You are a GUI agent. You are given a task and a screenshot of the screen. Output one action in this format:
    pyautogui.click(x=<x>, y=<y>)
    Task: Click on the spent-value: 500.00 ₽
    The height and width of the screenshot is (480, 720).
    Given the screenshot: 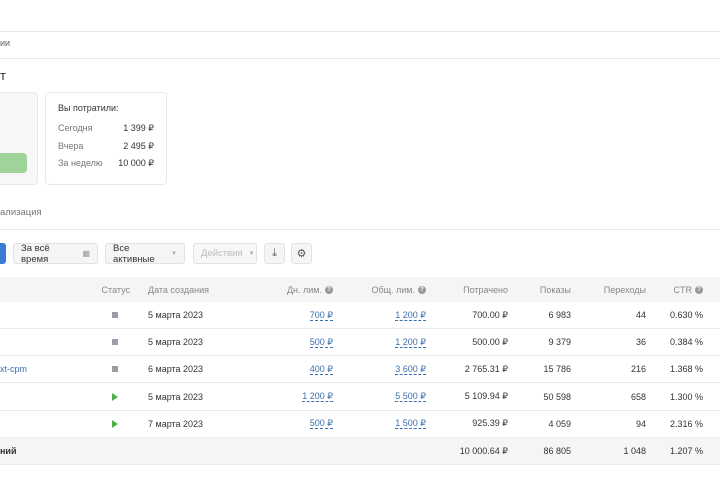 What is the action you would take?
    pyautogui.click(x=490, y=341)
    